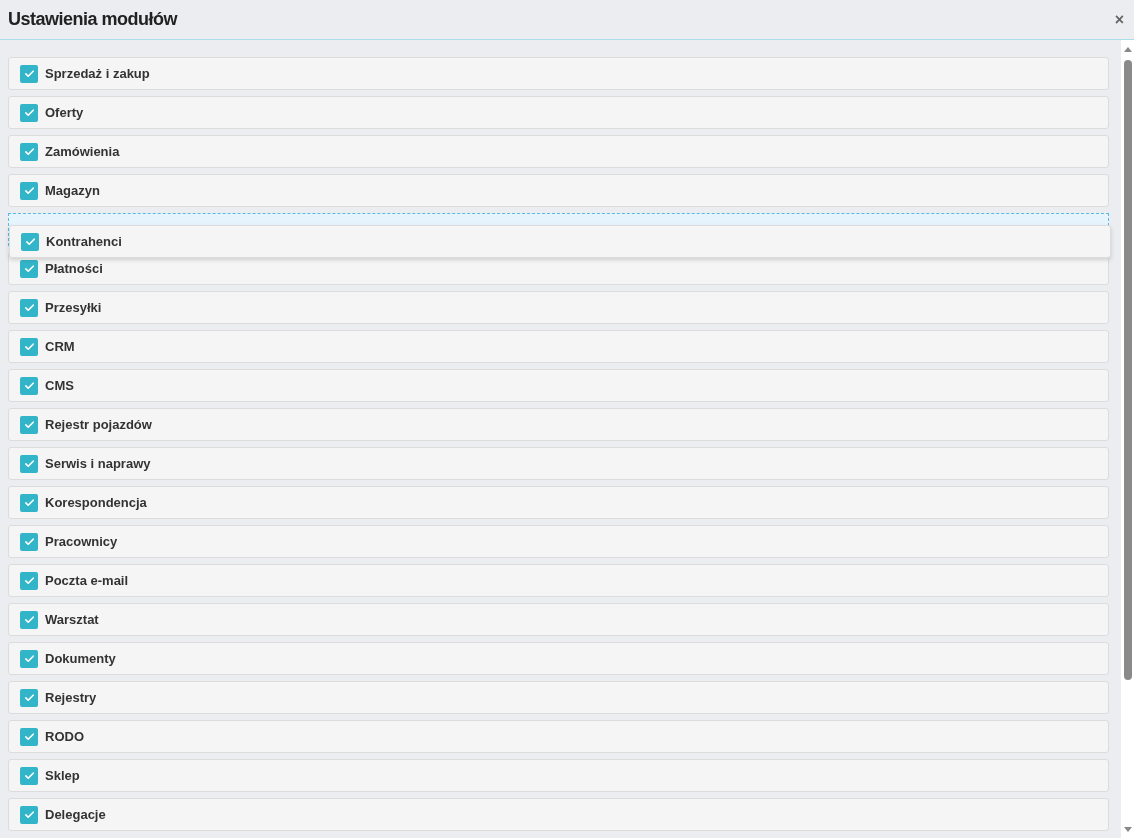 Image resolution: width=1134 pixels, height=838 pixels. I want to click on module-row: Dokumenty, so click(558, 658).